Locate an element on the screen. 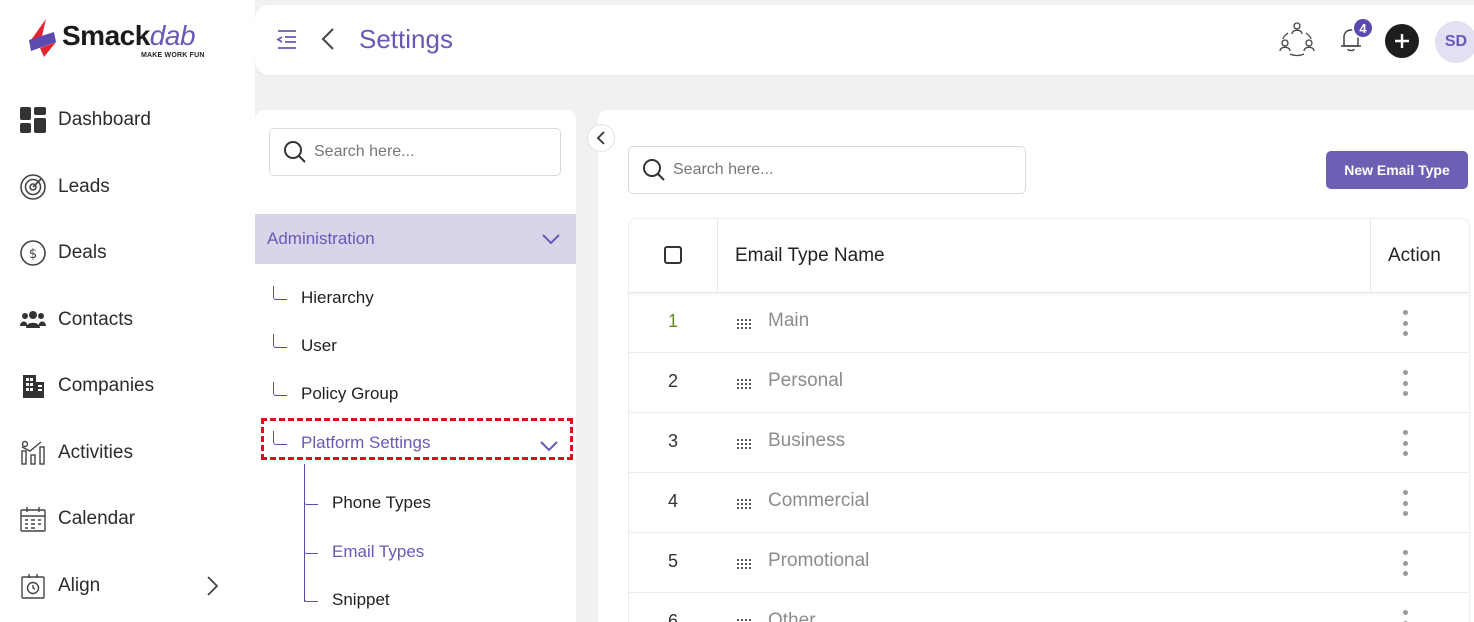 The image size is (1474, 622). collapse-panel-button is located at coordinates (601, 138).